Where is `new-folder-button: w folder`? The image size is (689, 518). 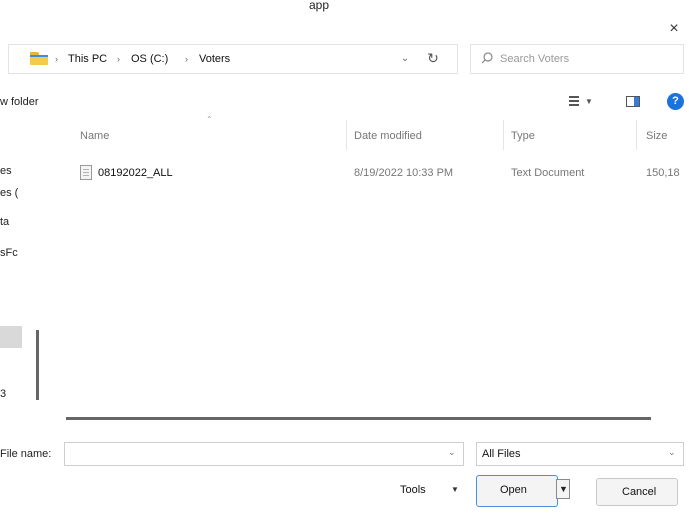
new-folder-button: w folder is located at coordinates (19, 102).